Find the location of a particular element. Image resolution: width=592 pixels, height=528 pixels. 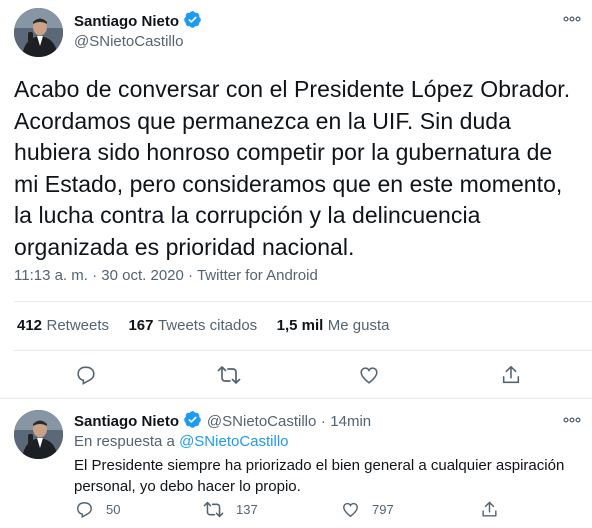

like-button is located at coordinates (369, 375).